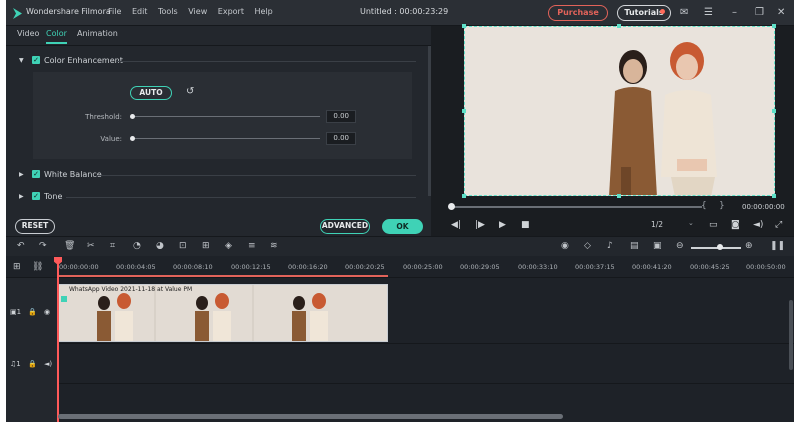 The height and width of the screenshot is (432, 800). Describe the element at coordinates (36, 60) in the screenshot. I see `color-enhancement-checkbox: ✓` at that location.